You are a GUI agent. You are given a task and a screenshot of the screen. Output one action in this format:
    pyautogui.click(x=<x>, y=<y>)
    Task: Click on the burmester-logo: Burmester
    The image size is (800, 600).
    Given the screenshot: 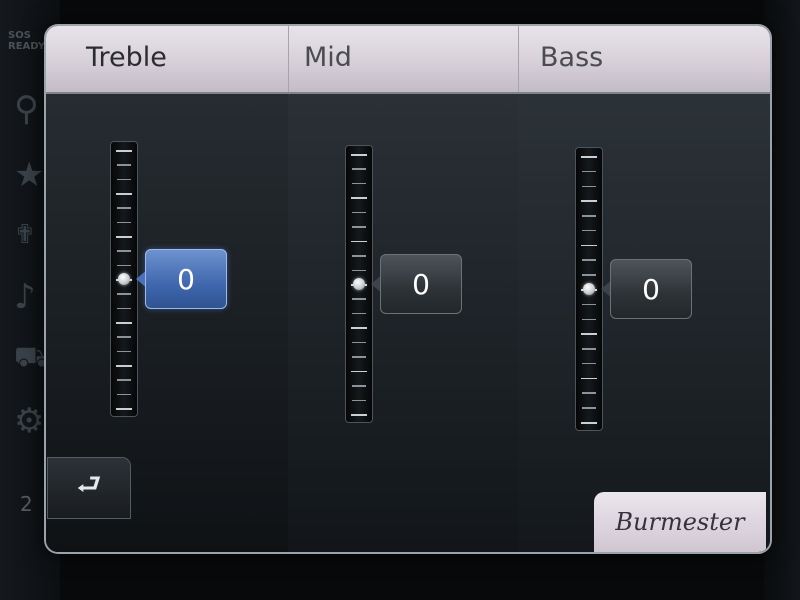 What is the action you would take?
    pyautogui.click(x=680, y=522)
    